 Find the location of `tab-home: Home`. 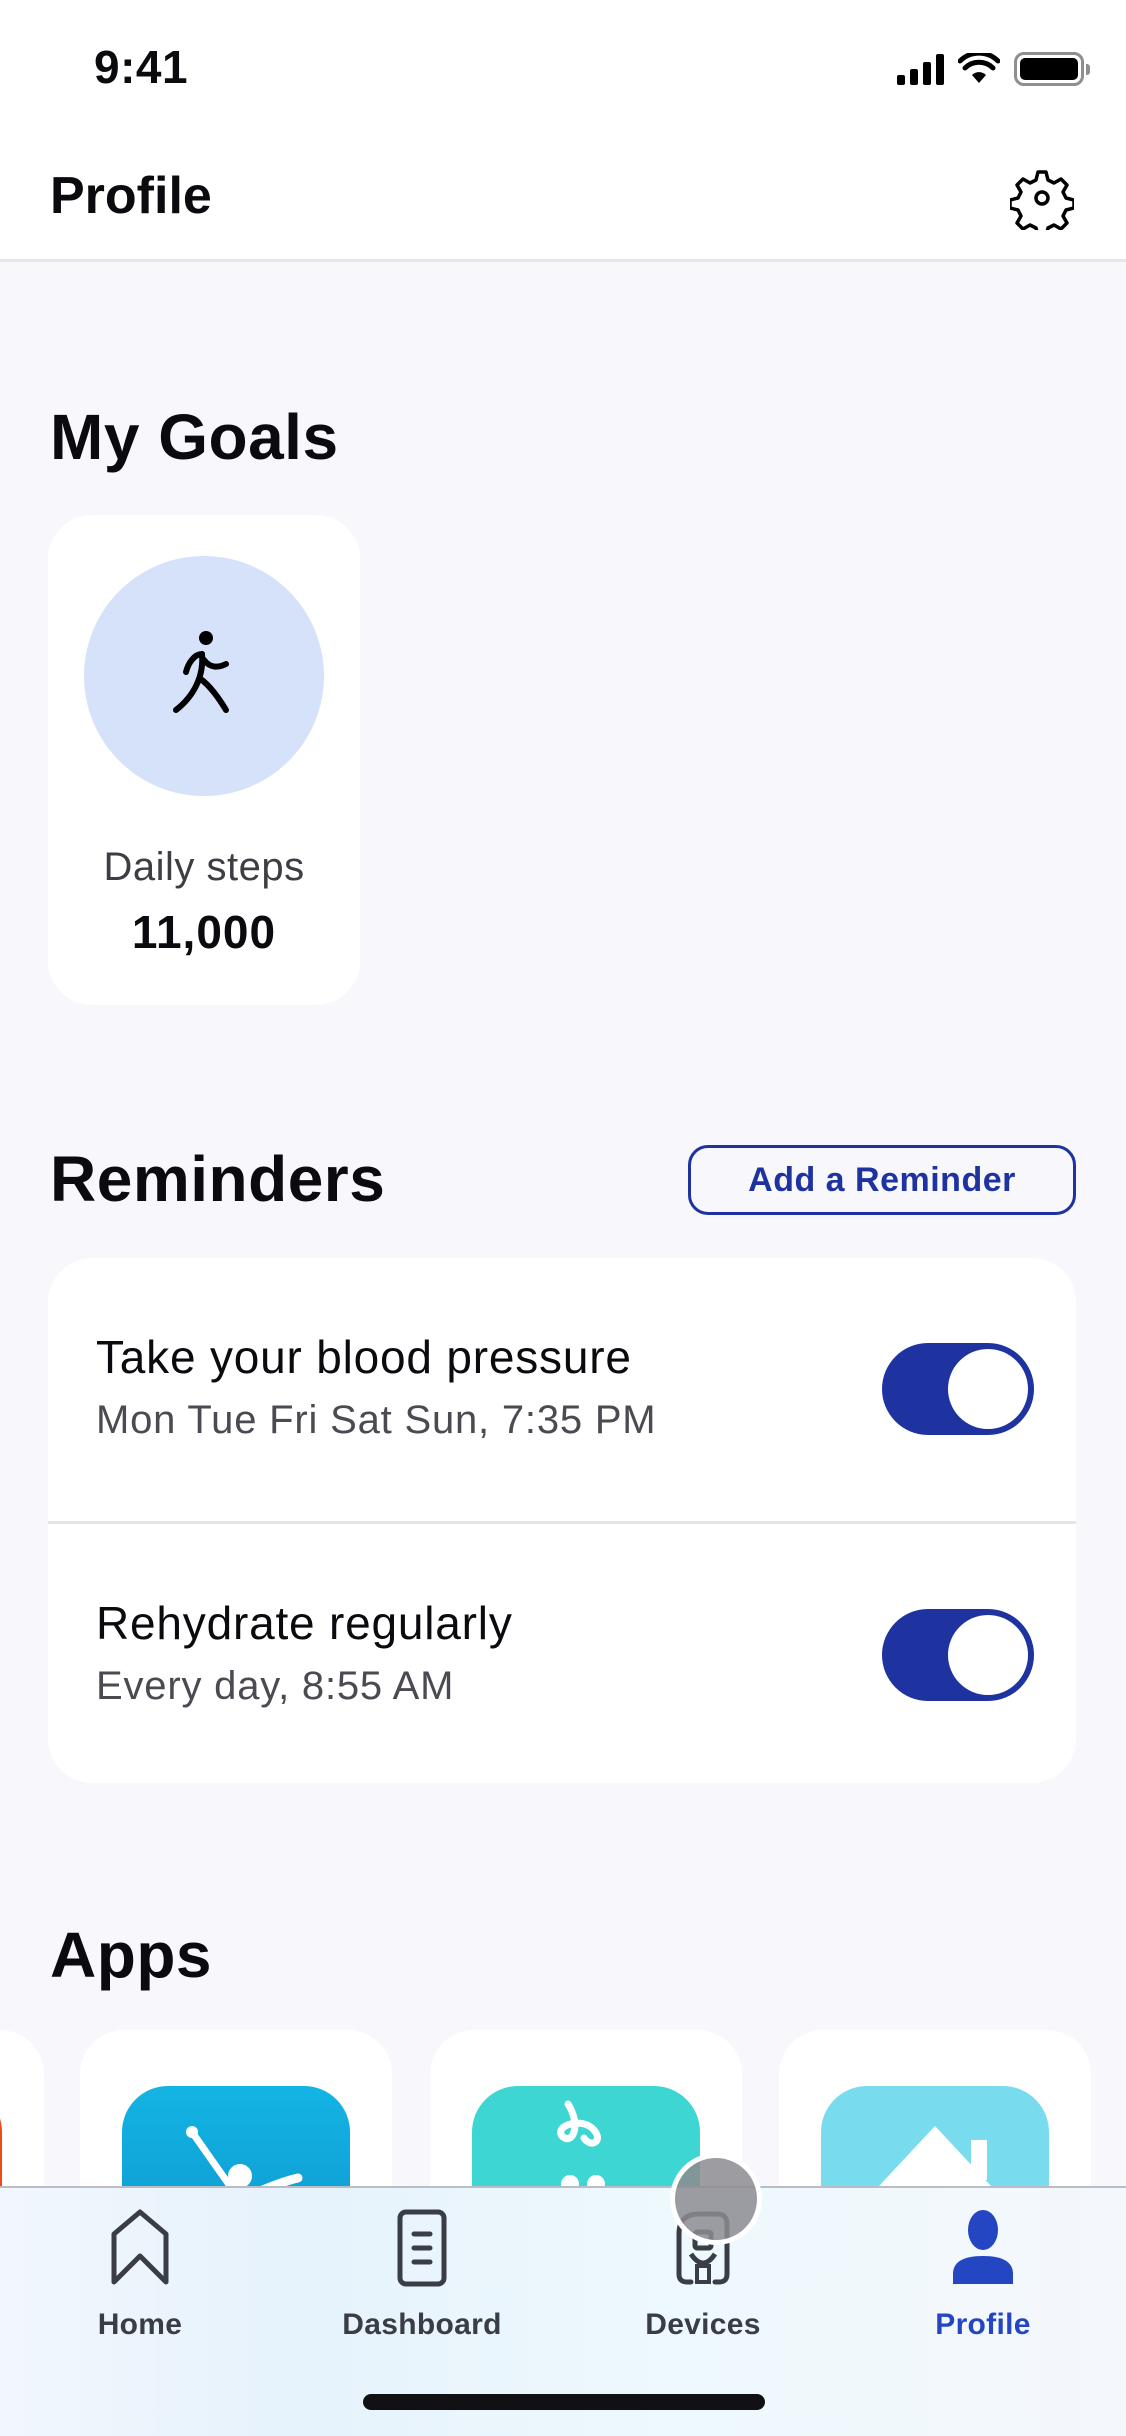

tab-home: Home is located at coordinates (140, 2278).